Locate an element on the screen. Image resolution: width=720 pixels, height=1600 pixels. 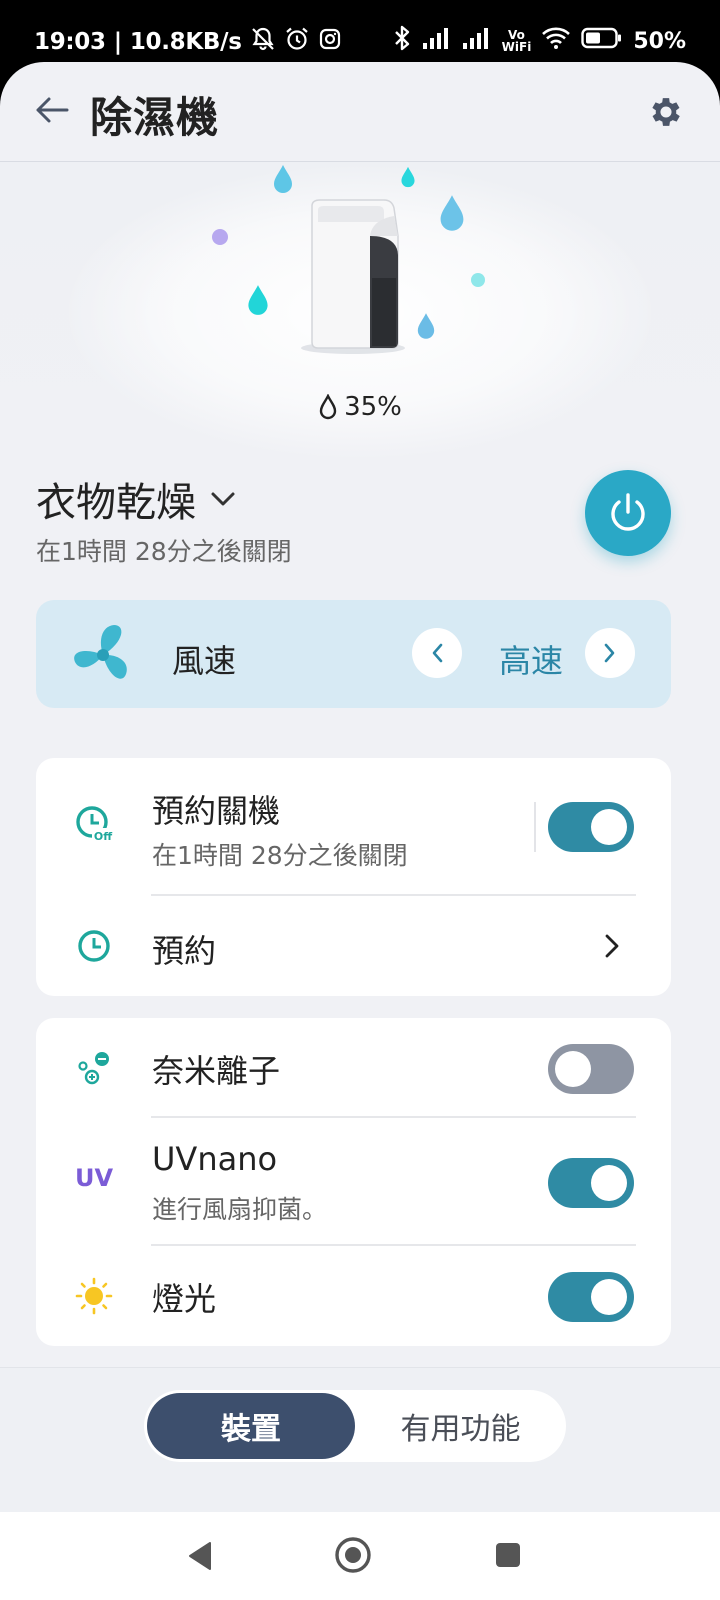
timer-icon is located at coordinates (94, 946).